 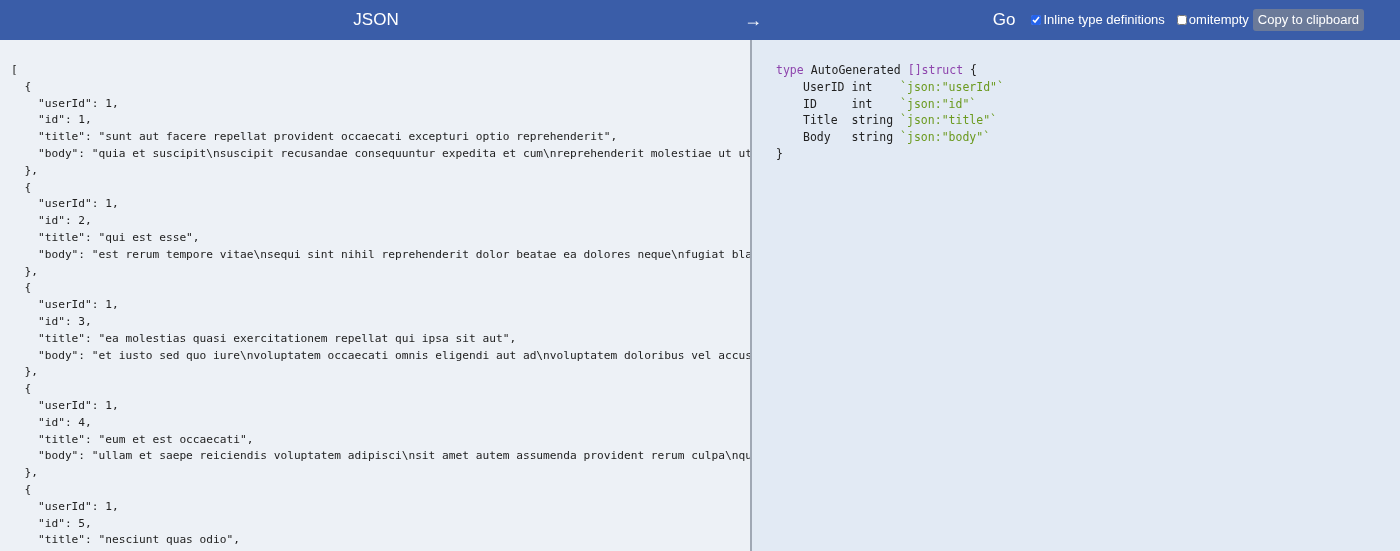 What do you see at coordinates (952, 121) in the screenshot?
I see `field-tag: `json:"title"`` at bounding box center [952, 121].